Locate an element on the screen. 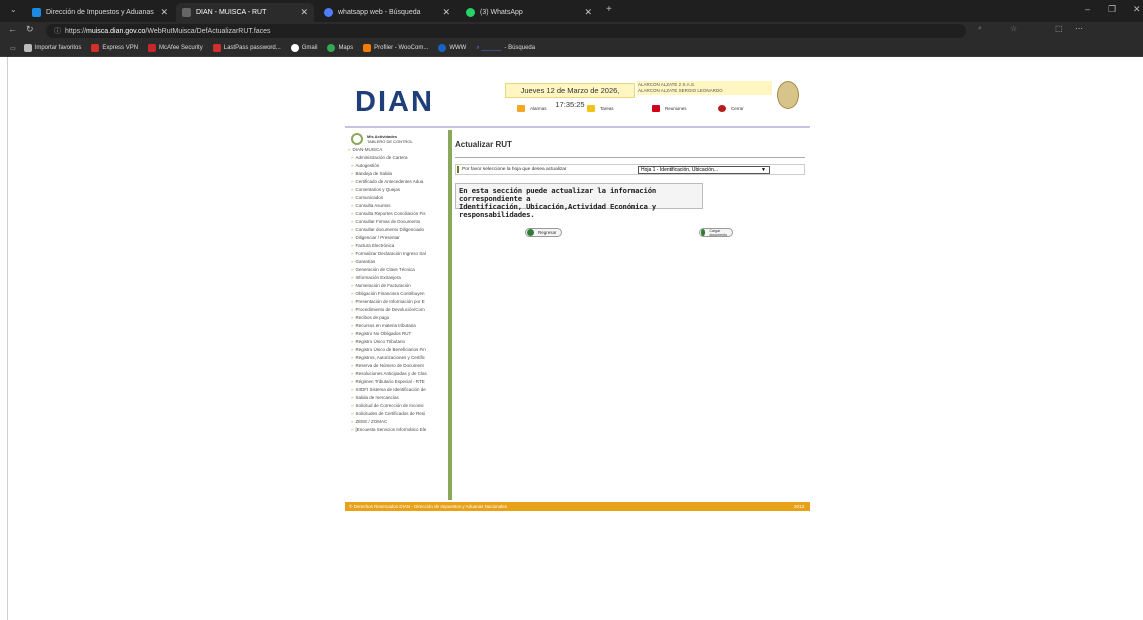 This screenshot has height=620, width=1143. sidebar-item: Formalizar Declaración Ingreso Sal is located at coordinates (397, 254).